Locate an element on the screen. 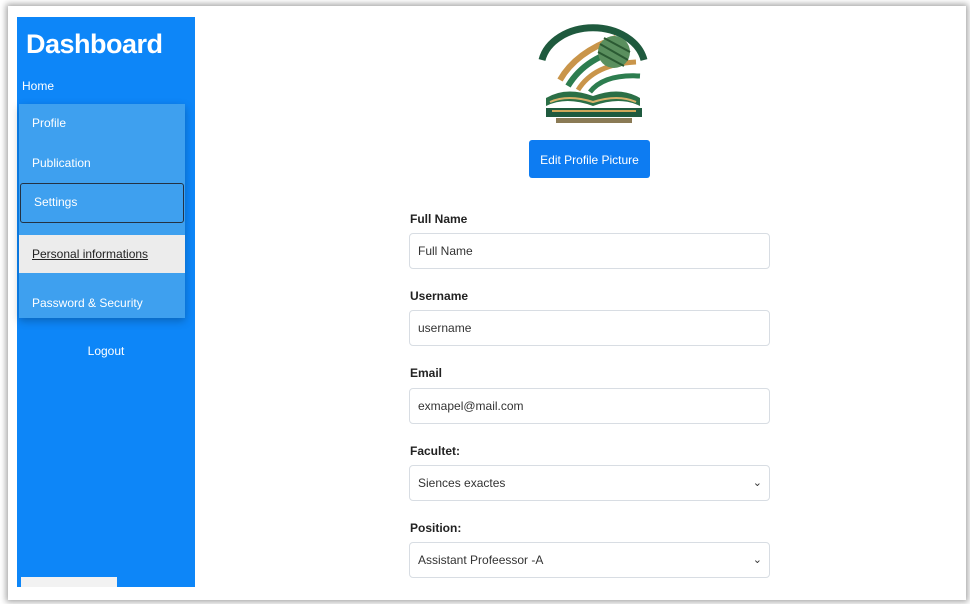 The image size is (970, 604). facultet-selected-value: Siences exactes is located at coordinates (462, 483).